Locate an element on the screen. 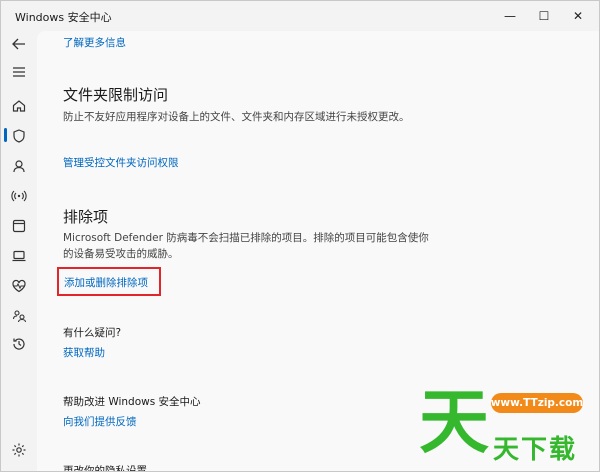 This screenshot has height=472, width=600. add-remove-exclusions-link: 添加或删除排除项 is located at coordinates (106, 282).